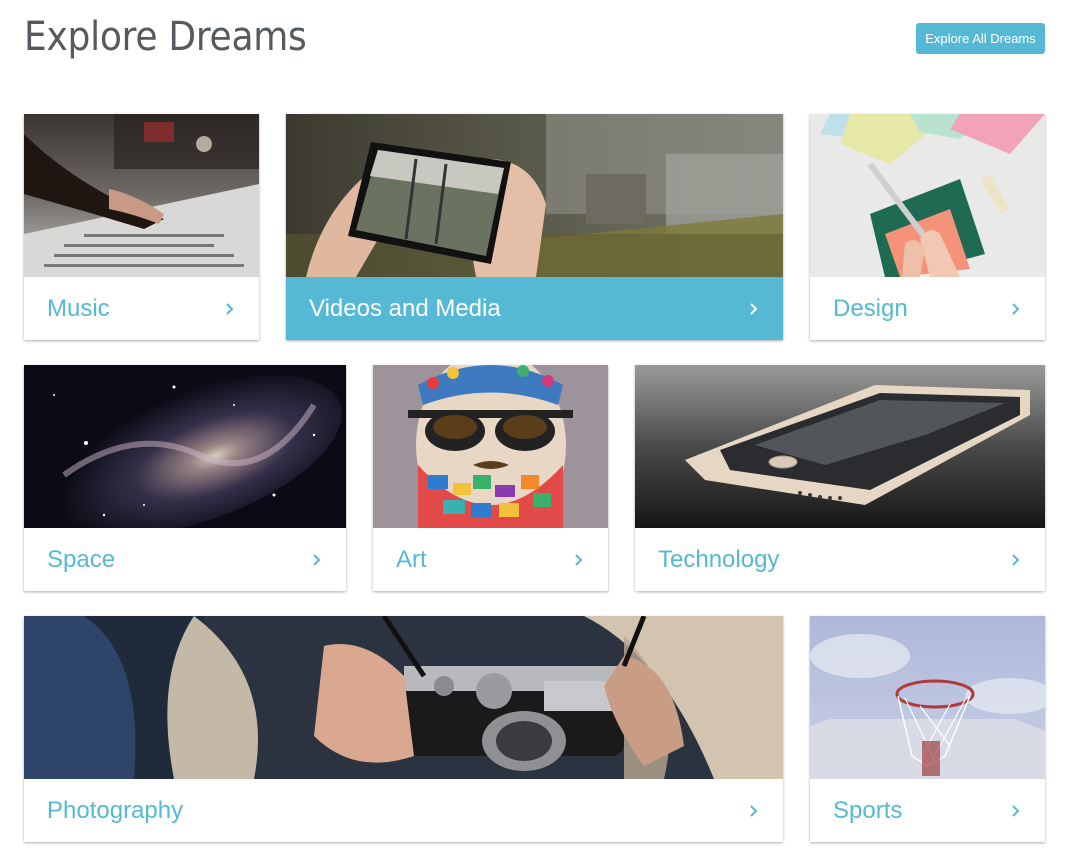 The height and width of the screenshot is (855, 1068). What do you see at coordinates (868, 810) in the screenshot?
I see `category-label: Sports` at bounding box center [868, 810].